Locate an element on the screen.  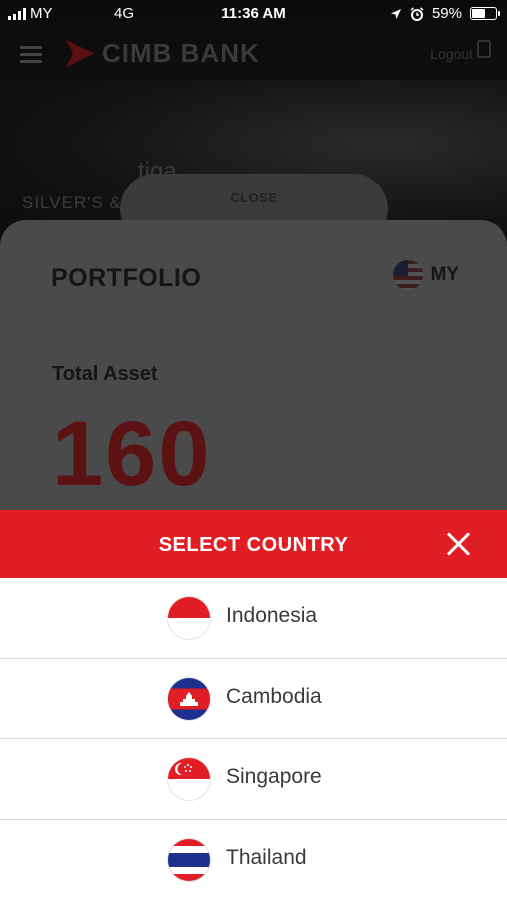
country-option-cambodia: Cambodia is located at coordinates (253, 699).